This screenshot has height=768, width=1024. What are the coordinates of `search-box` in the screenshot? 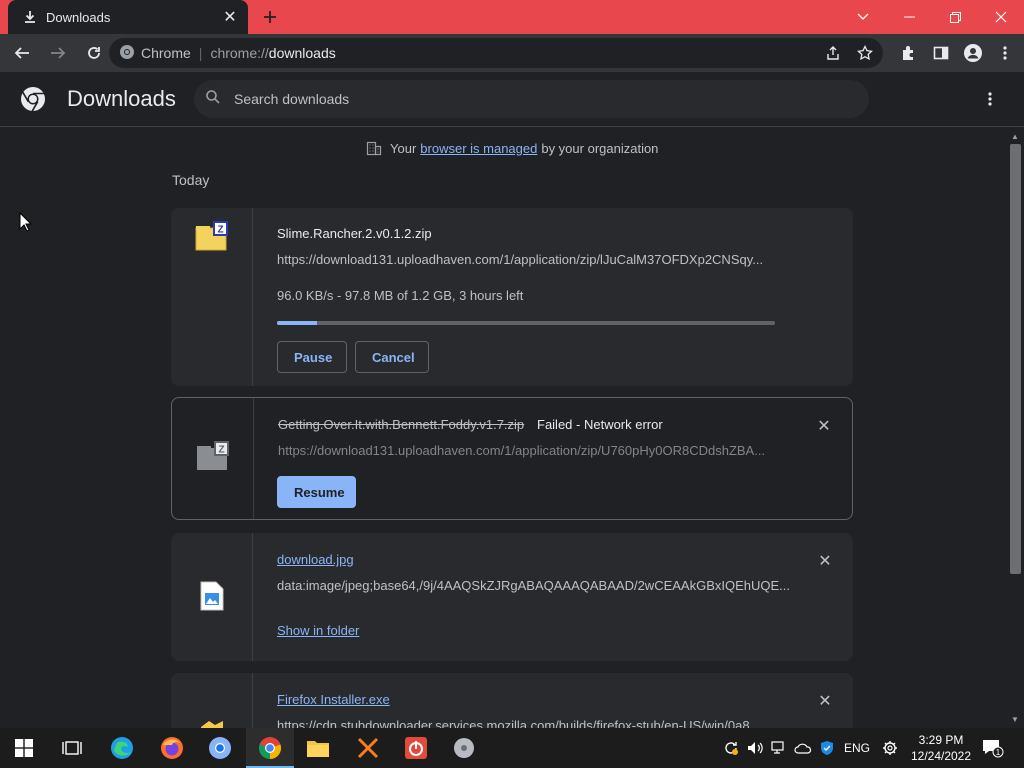 It's located at (531, 99).